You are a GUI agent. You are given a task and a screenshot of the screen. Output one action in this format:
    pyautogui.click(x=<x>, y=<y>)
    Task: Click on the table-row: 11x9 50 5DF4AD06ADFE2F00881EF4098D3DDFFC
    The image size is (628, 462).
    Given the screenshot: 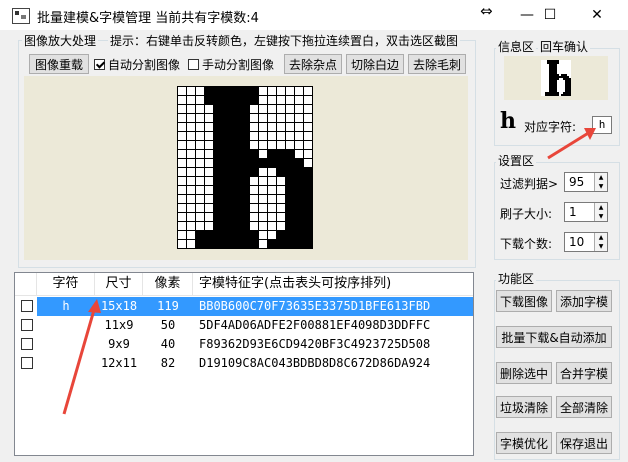 What is the action you would take?
    pyautogui.click(x=244, y=325)
    